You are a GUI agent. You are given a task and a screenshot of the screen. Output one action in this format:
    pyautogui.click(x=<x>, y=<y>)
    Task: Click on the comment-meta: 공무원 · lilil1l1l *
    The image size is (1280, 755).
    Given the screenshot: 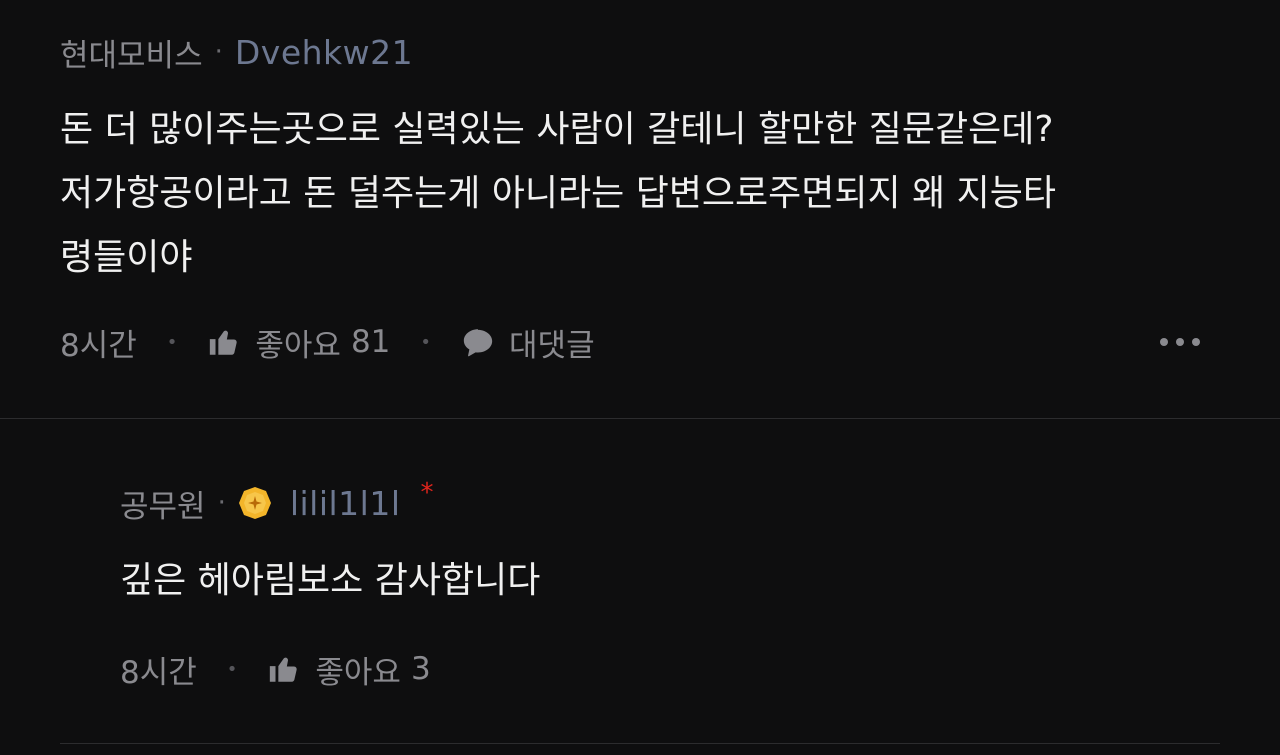 What is the action you would take?
    pyautogui.click(x=670, y=501)
    